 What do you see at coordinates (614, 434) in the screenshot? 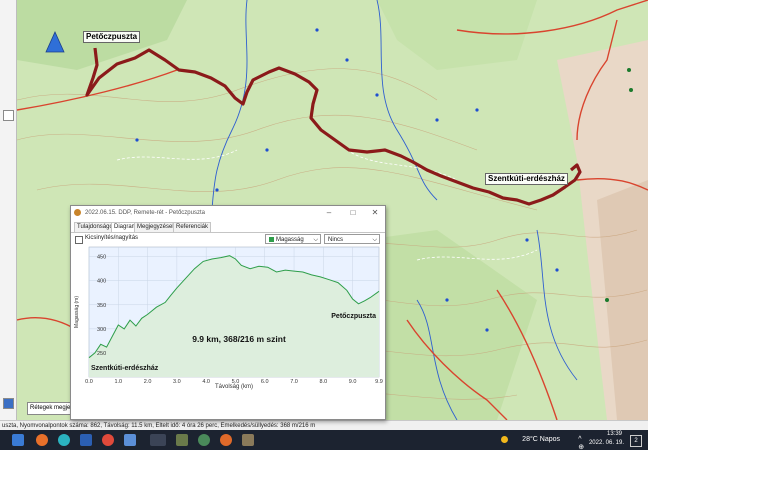
I see `clock-time: 13:39` at bounding box center [614, 434].